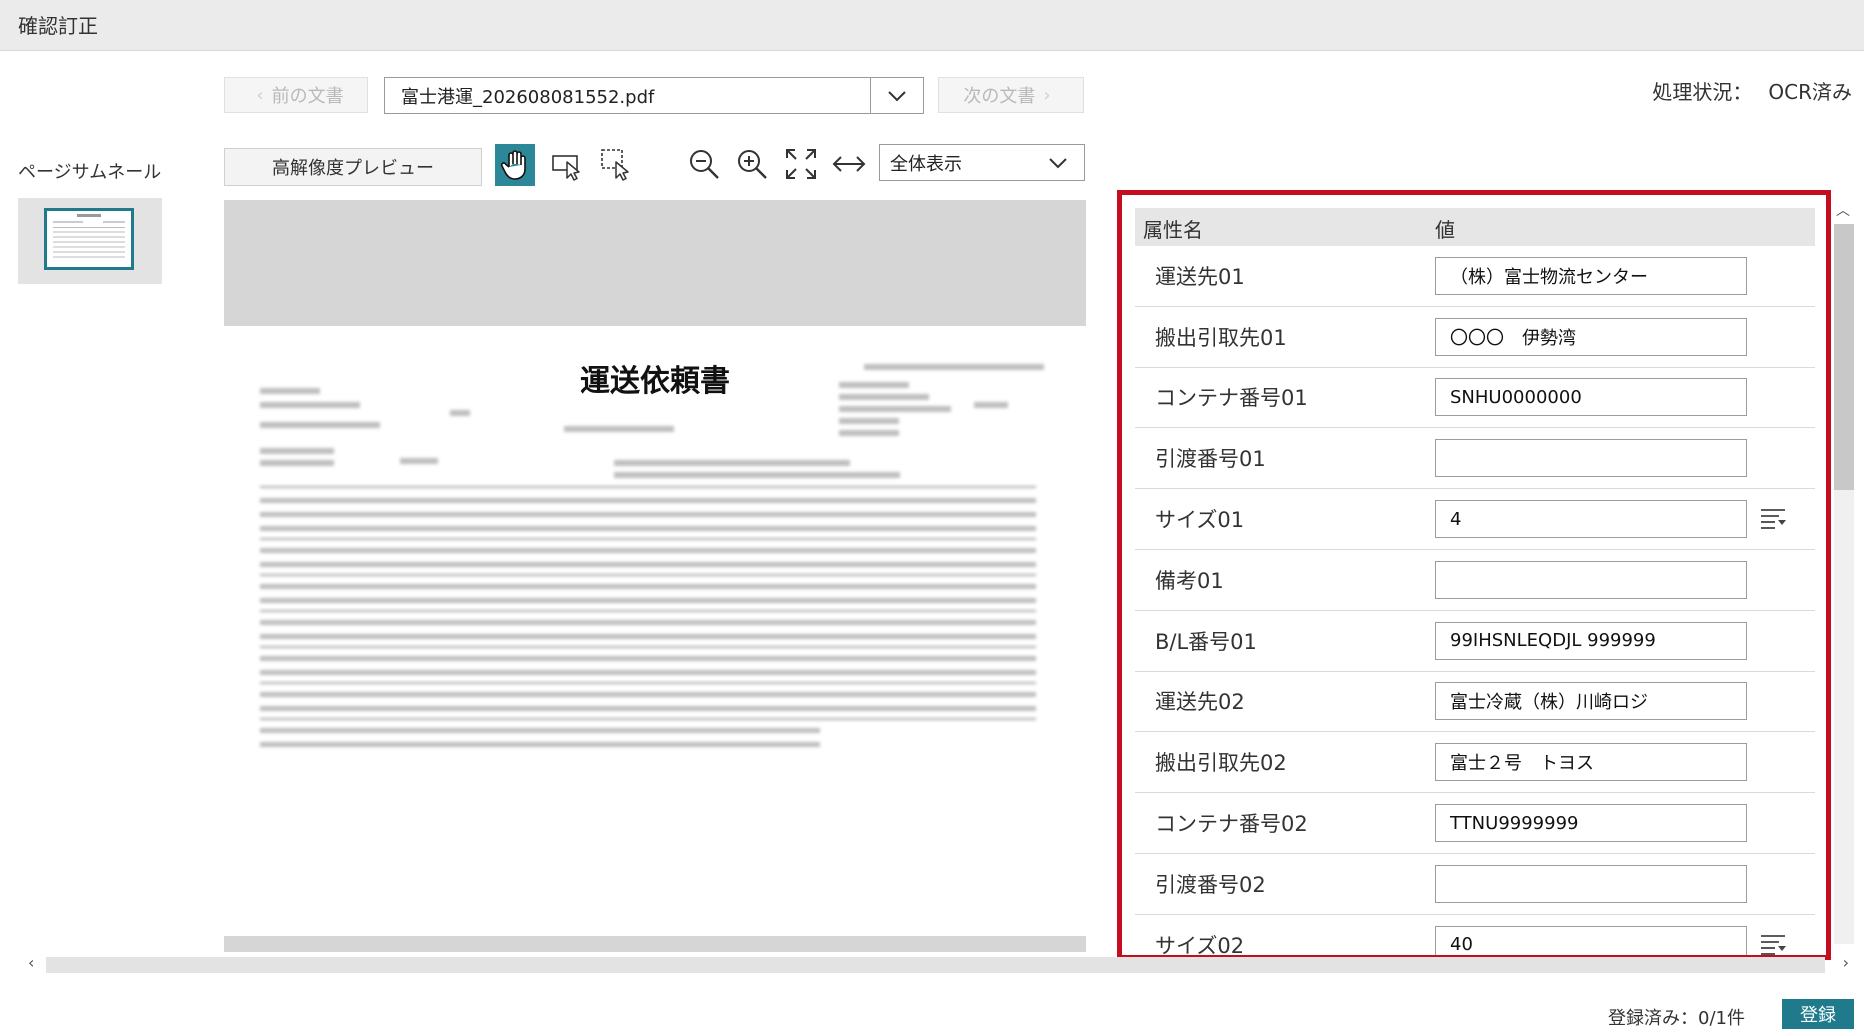  Describe the element at coordinates (999, 96) in the screenshot. I see `next-document-label: 次の文書` at that location.